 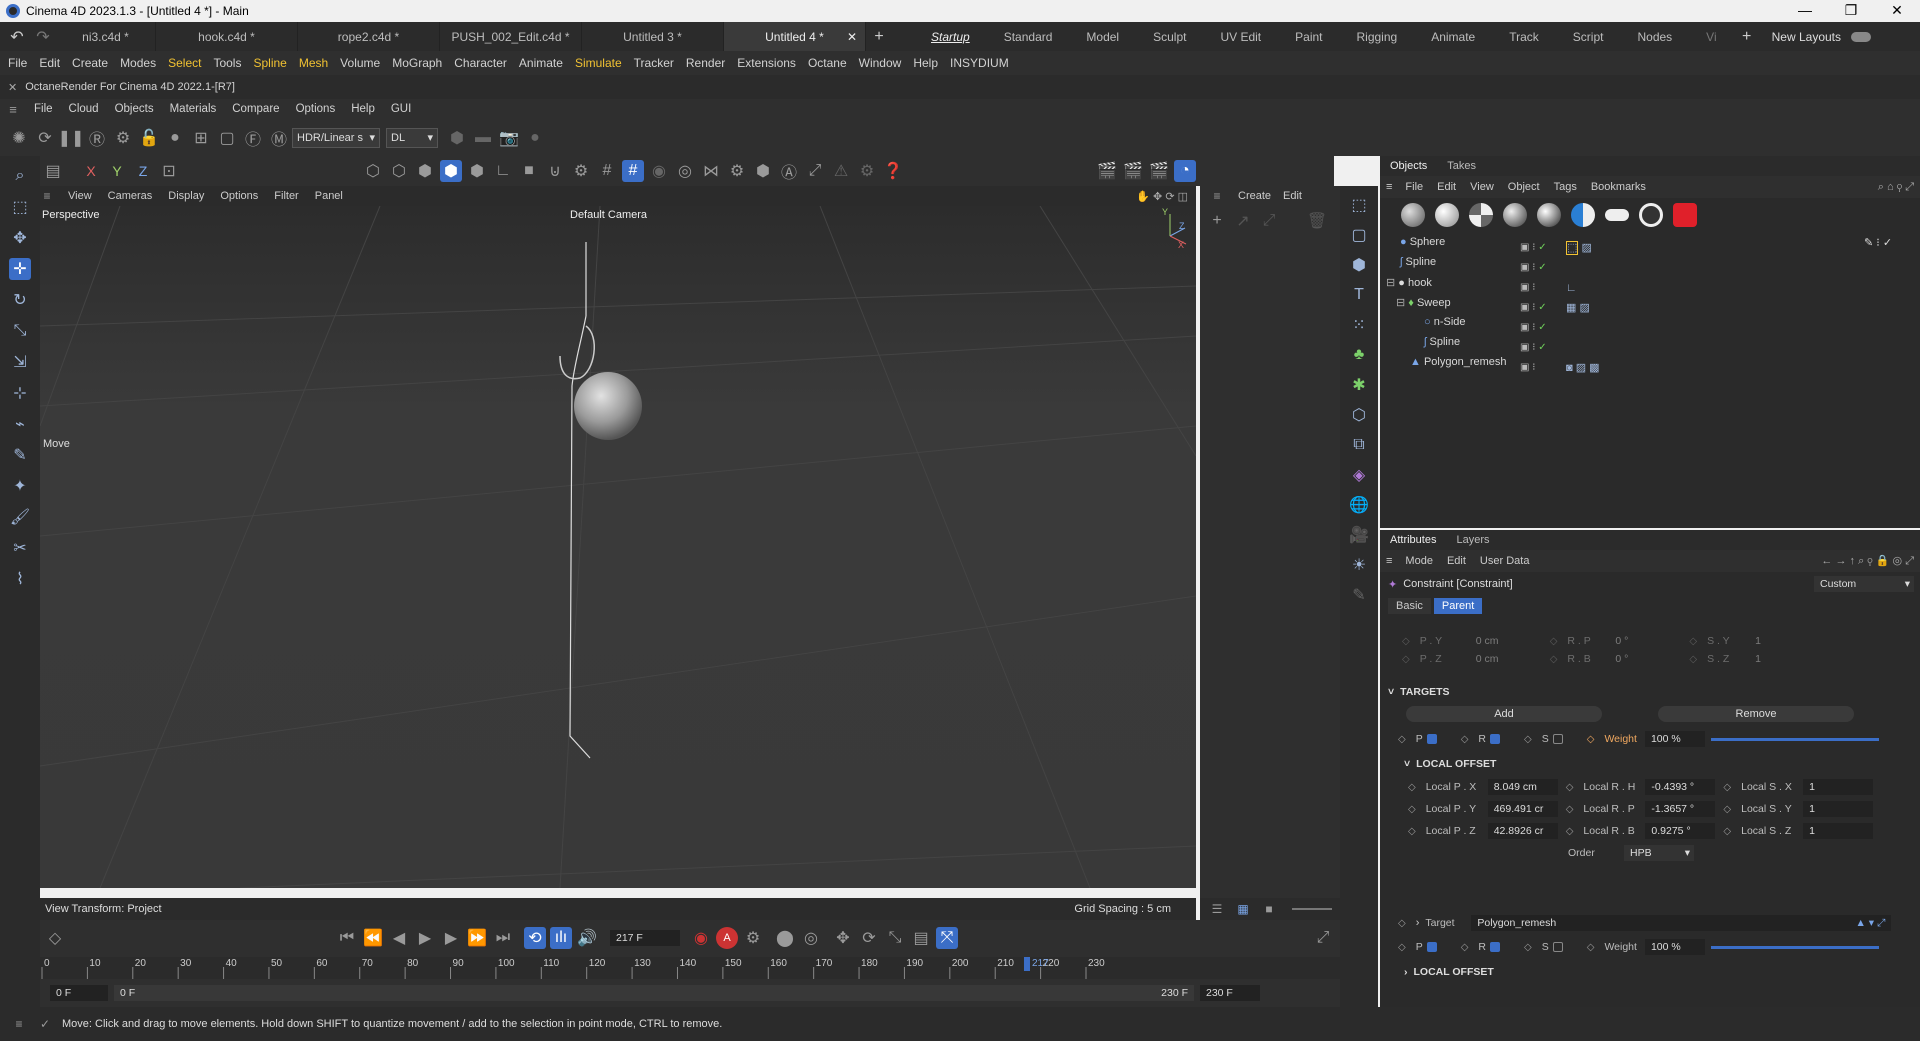 I want to click on local-px-field: 8.049 cm, so click(x=1522, y=787).